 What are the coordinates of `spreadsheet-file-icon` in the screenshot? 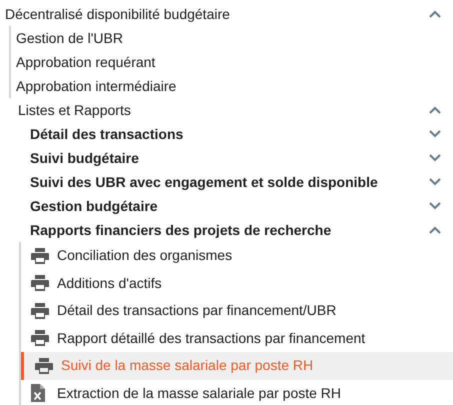 It's located at (38, 393).